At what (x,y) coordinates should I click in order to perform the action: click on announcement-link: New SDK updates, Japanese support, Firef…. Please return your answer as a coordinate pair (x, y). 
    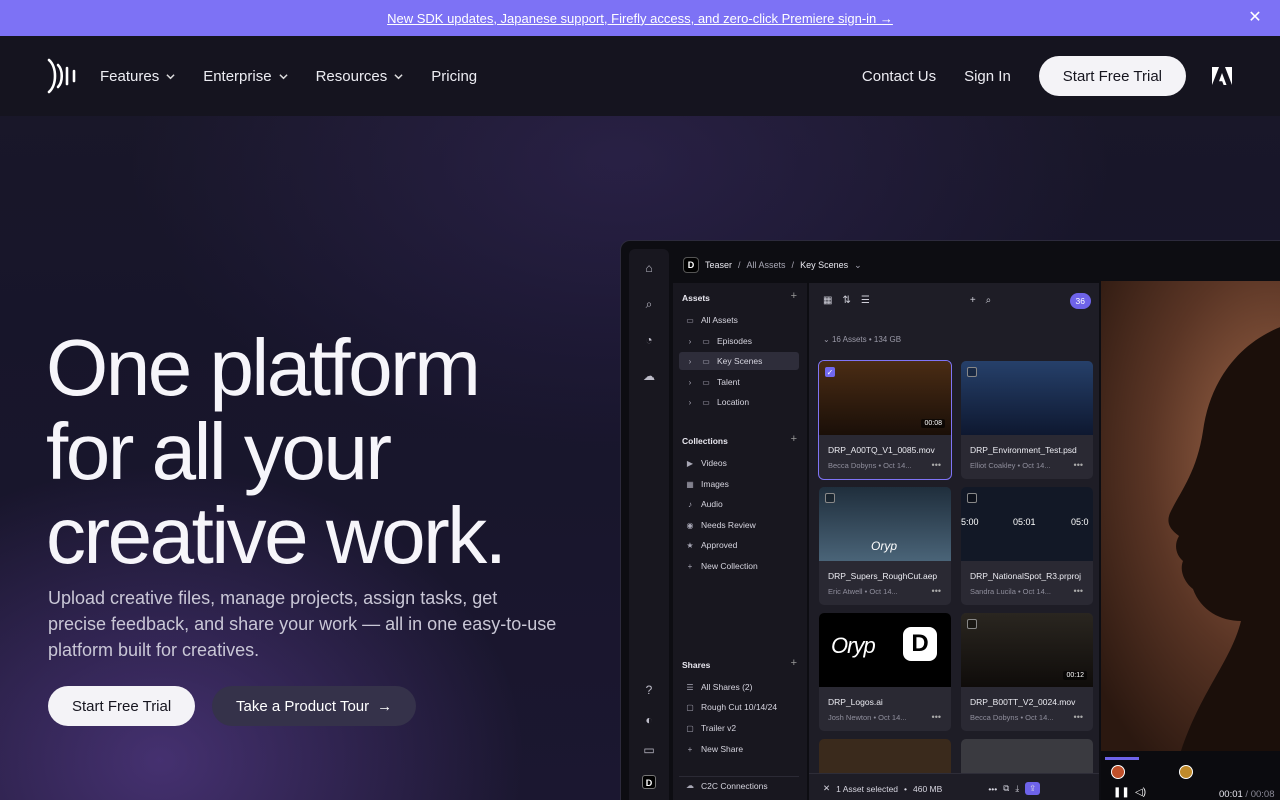
    Looking at the image, I should click on (640, 18).